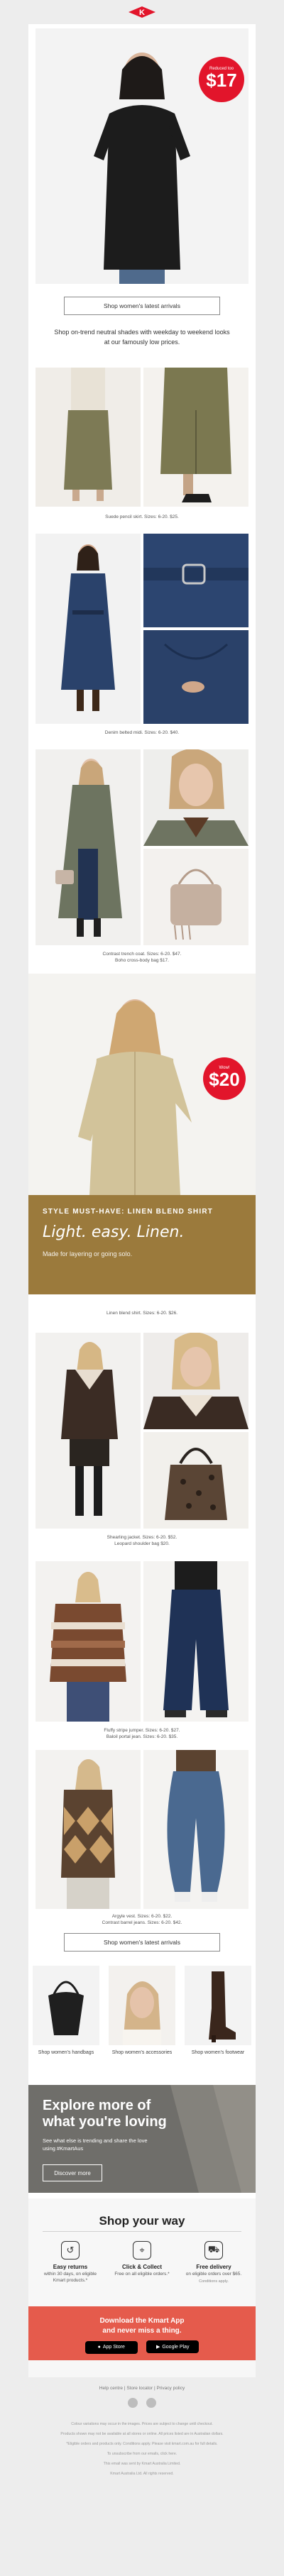  I want to click on kmart-logo: K, so click(142, 12).